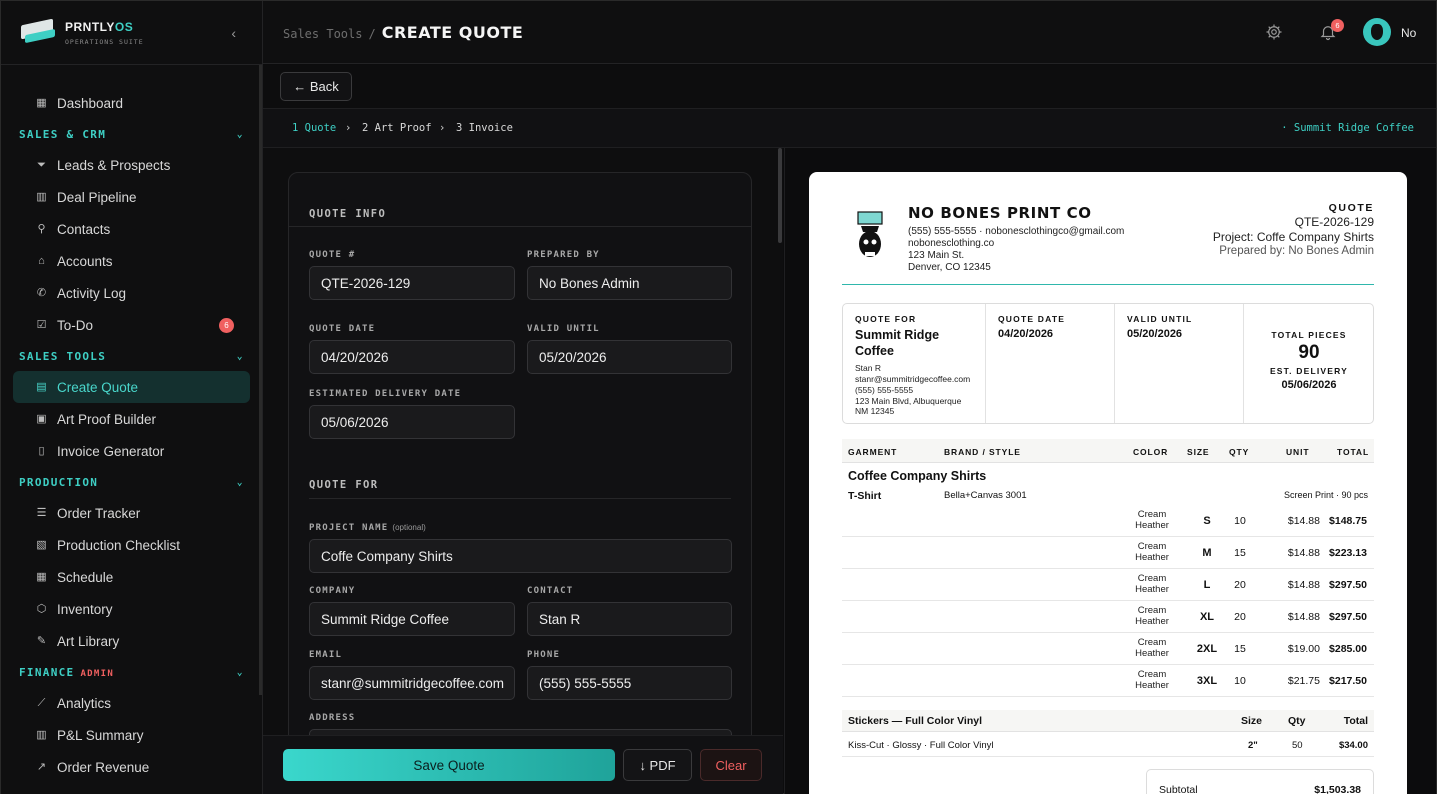 This screenshot has width=1437, height=794. What do you see at coordinates (41, 324) in the screenshot?
I see `checkbox-icon: ☑` at bounding box center [41, 324].